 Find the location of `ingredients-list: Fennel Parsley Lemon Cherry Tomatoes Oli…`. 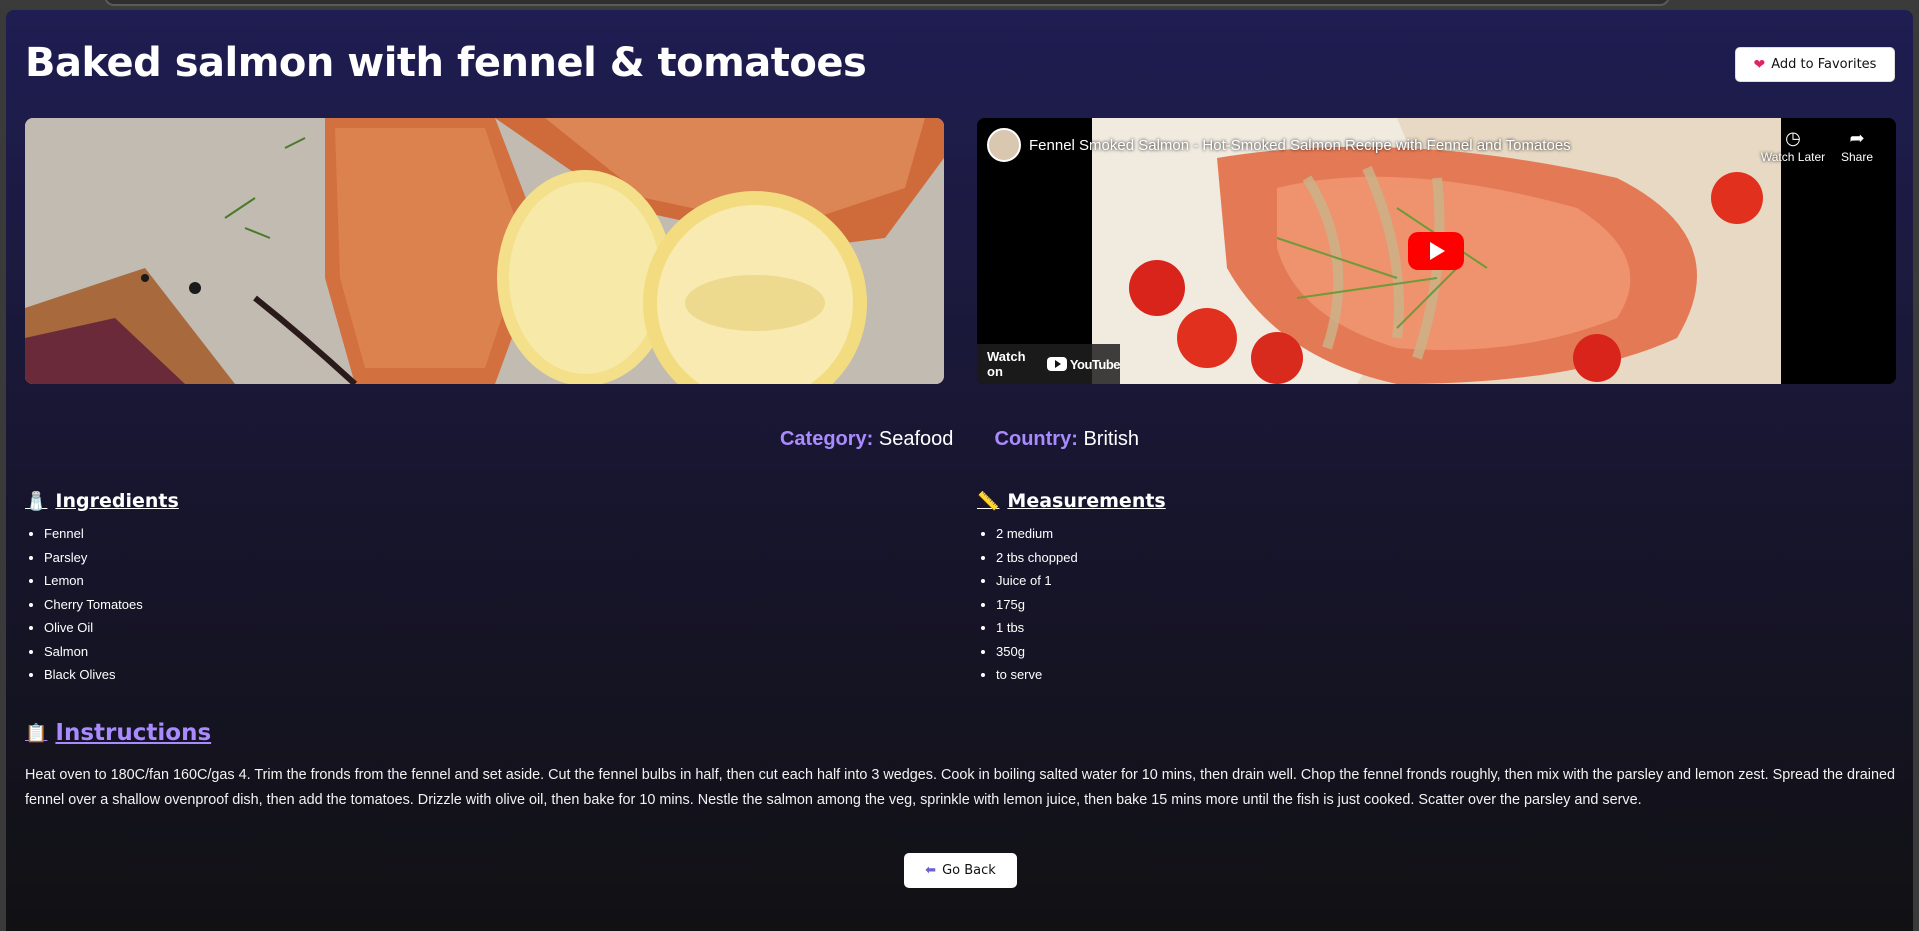

ingredients-list: Fennel Parsley Lemon Cherry Tomatoes Oli… is located at coordinates (84, 606).